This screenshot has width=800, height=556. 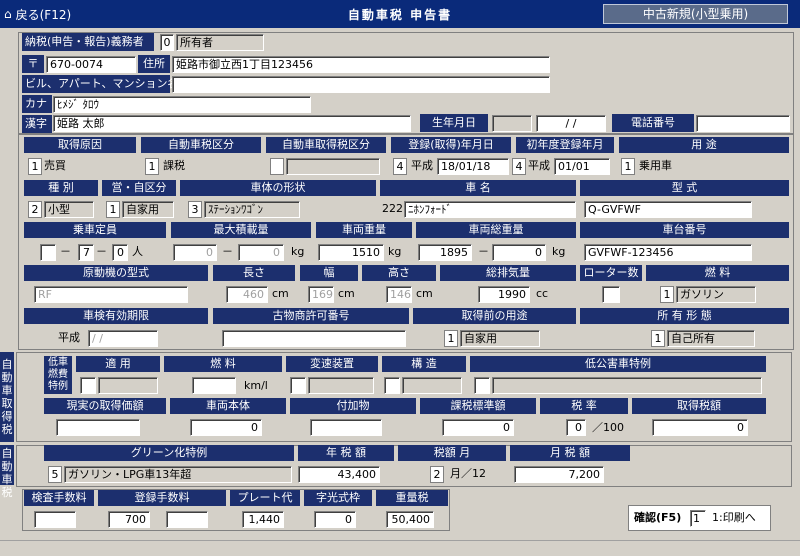 I want to click on address-label: 住所, so click(x=154, y=64).